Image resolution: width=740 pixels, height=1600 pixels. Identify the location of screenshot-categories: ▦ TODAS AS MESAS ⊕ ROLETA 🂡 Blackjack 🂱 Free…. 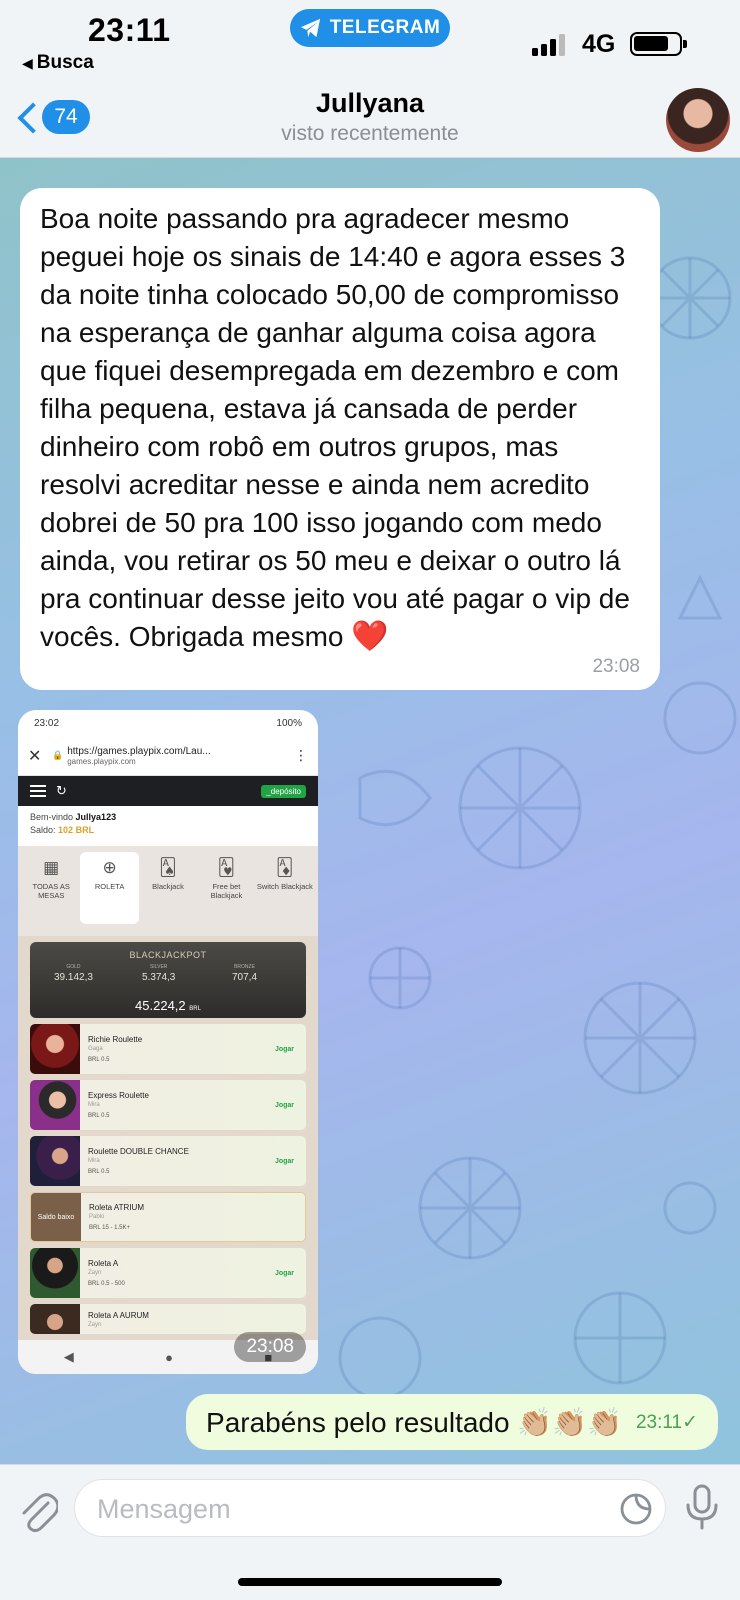
(168, 891).